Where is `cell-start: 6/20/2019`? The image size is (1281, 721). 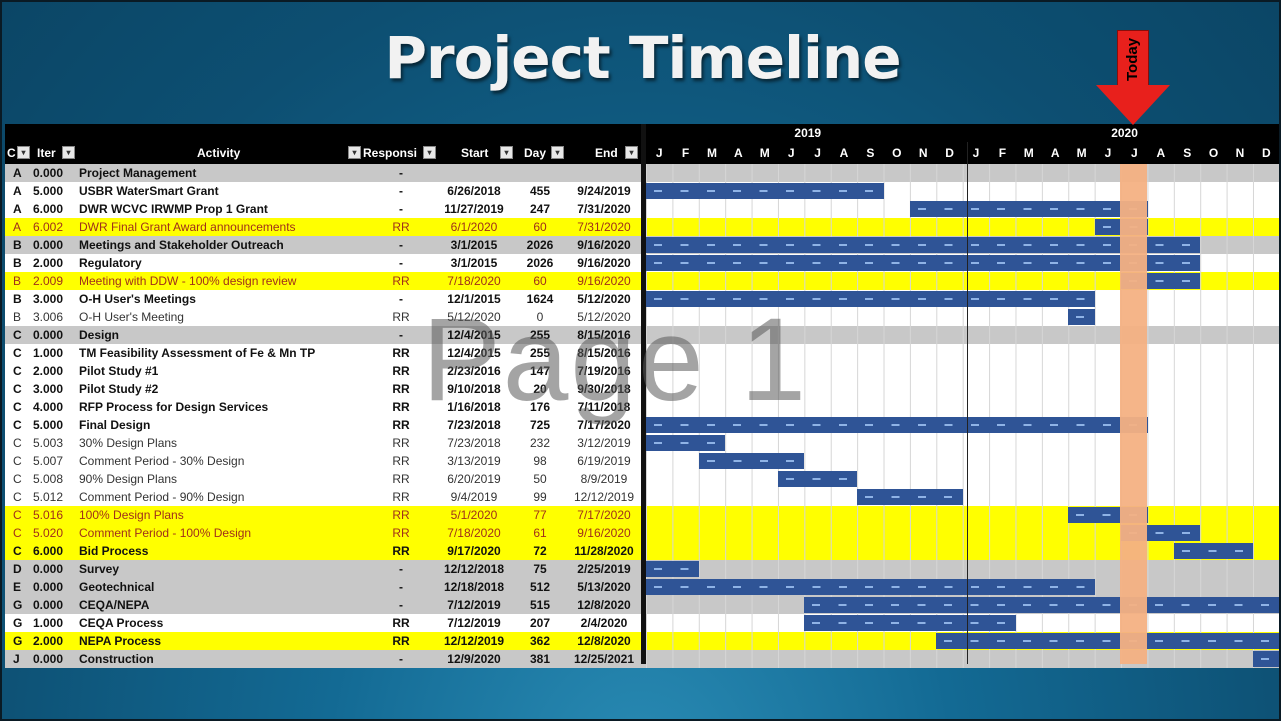 cell-start: 6/20/2019 is located at coordinates (474, 479).